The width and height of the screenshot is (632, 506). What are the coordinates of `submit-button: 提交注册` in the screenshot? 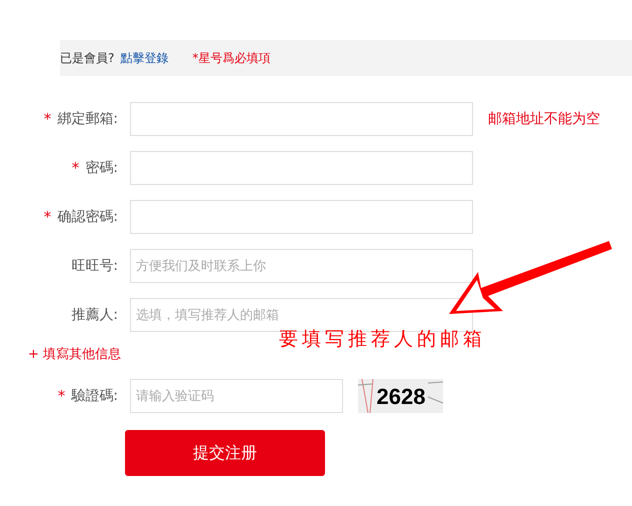 It's located at (225, 453).